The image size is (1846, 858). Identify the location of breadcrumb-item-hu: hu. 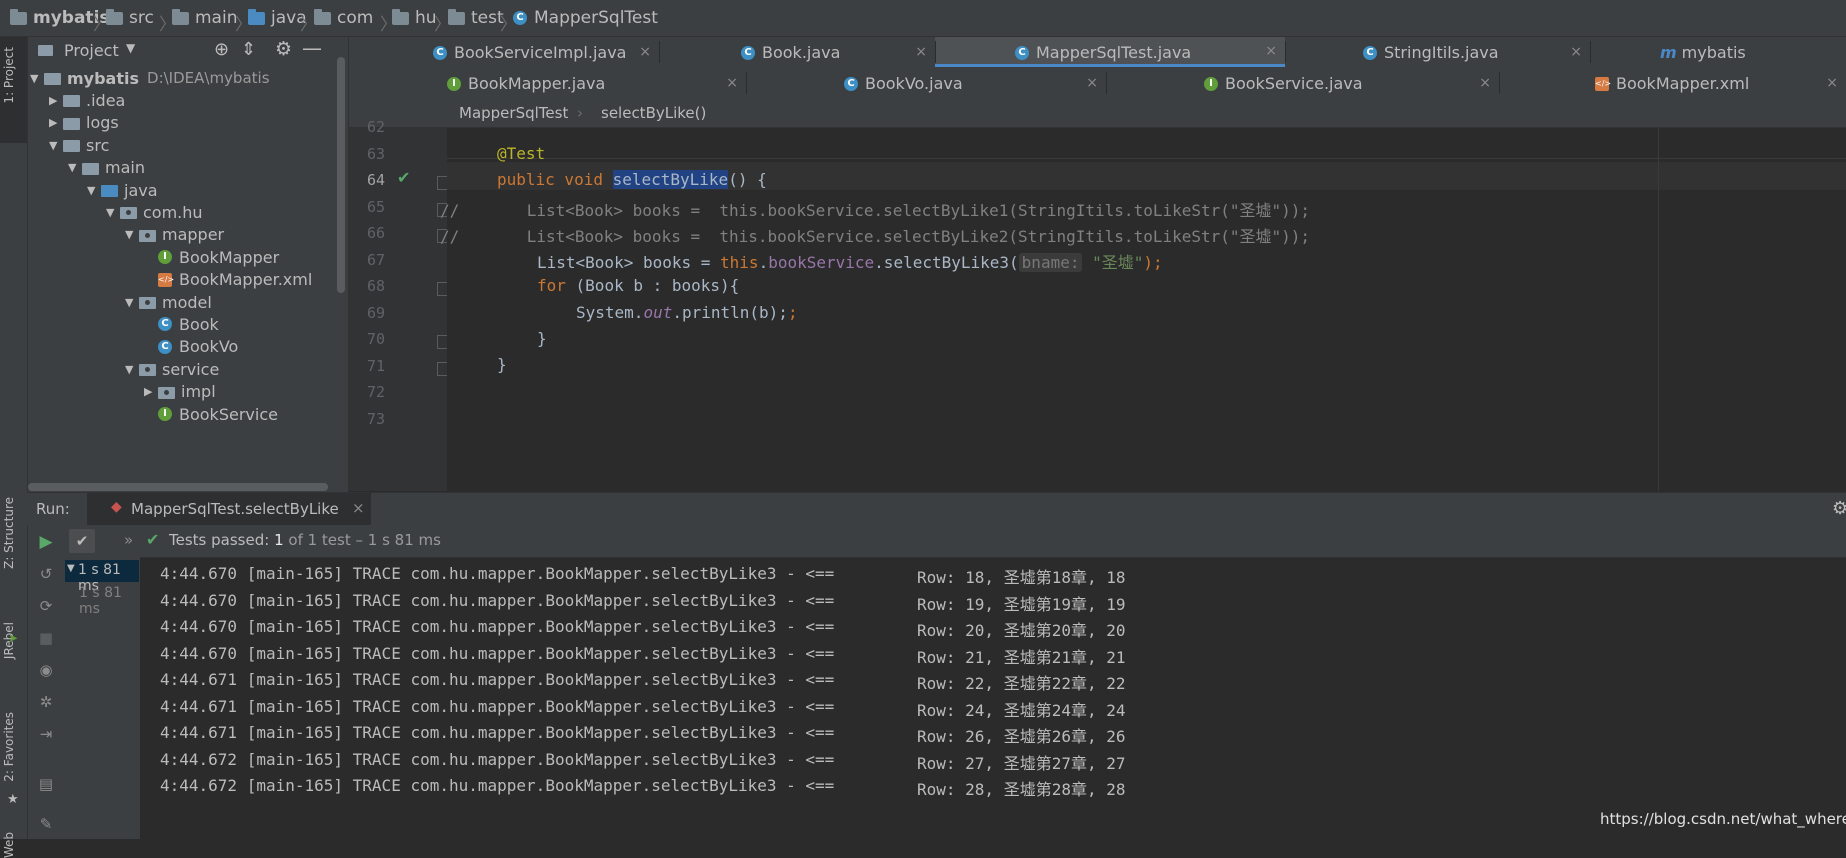
(414, 18).